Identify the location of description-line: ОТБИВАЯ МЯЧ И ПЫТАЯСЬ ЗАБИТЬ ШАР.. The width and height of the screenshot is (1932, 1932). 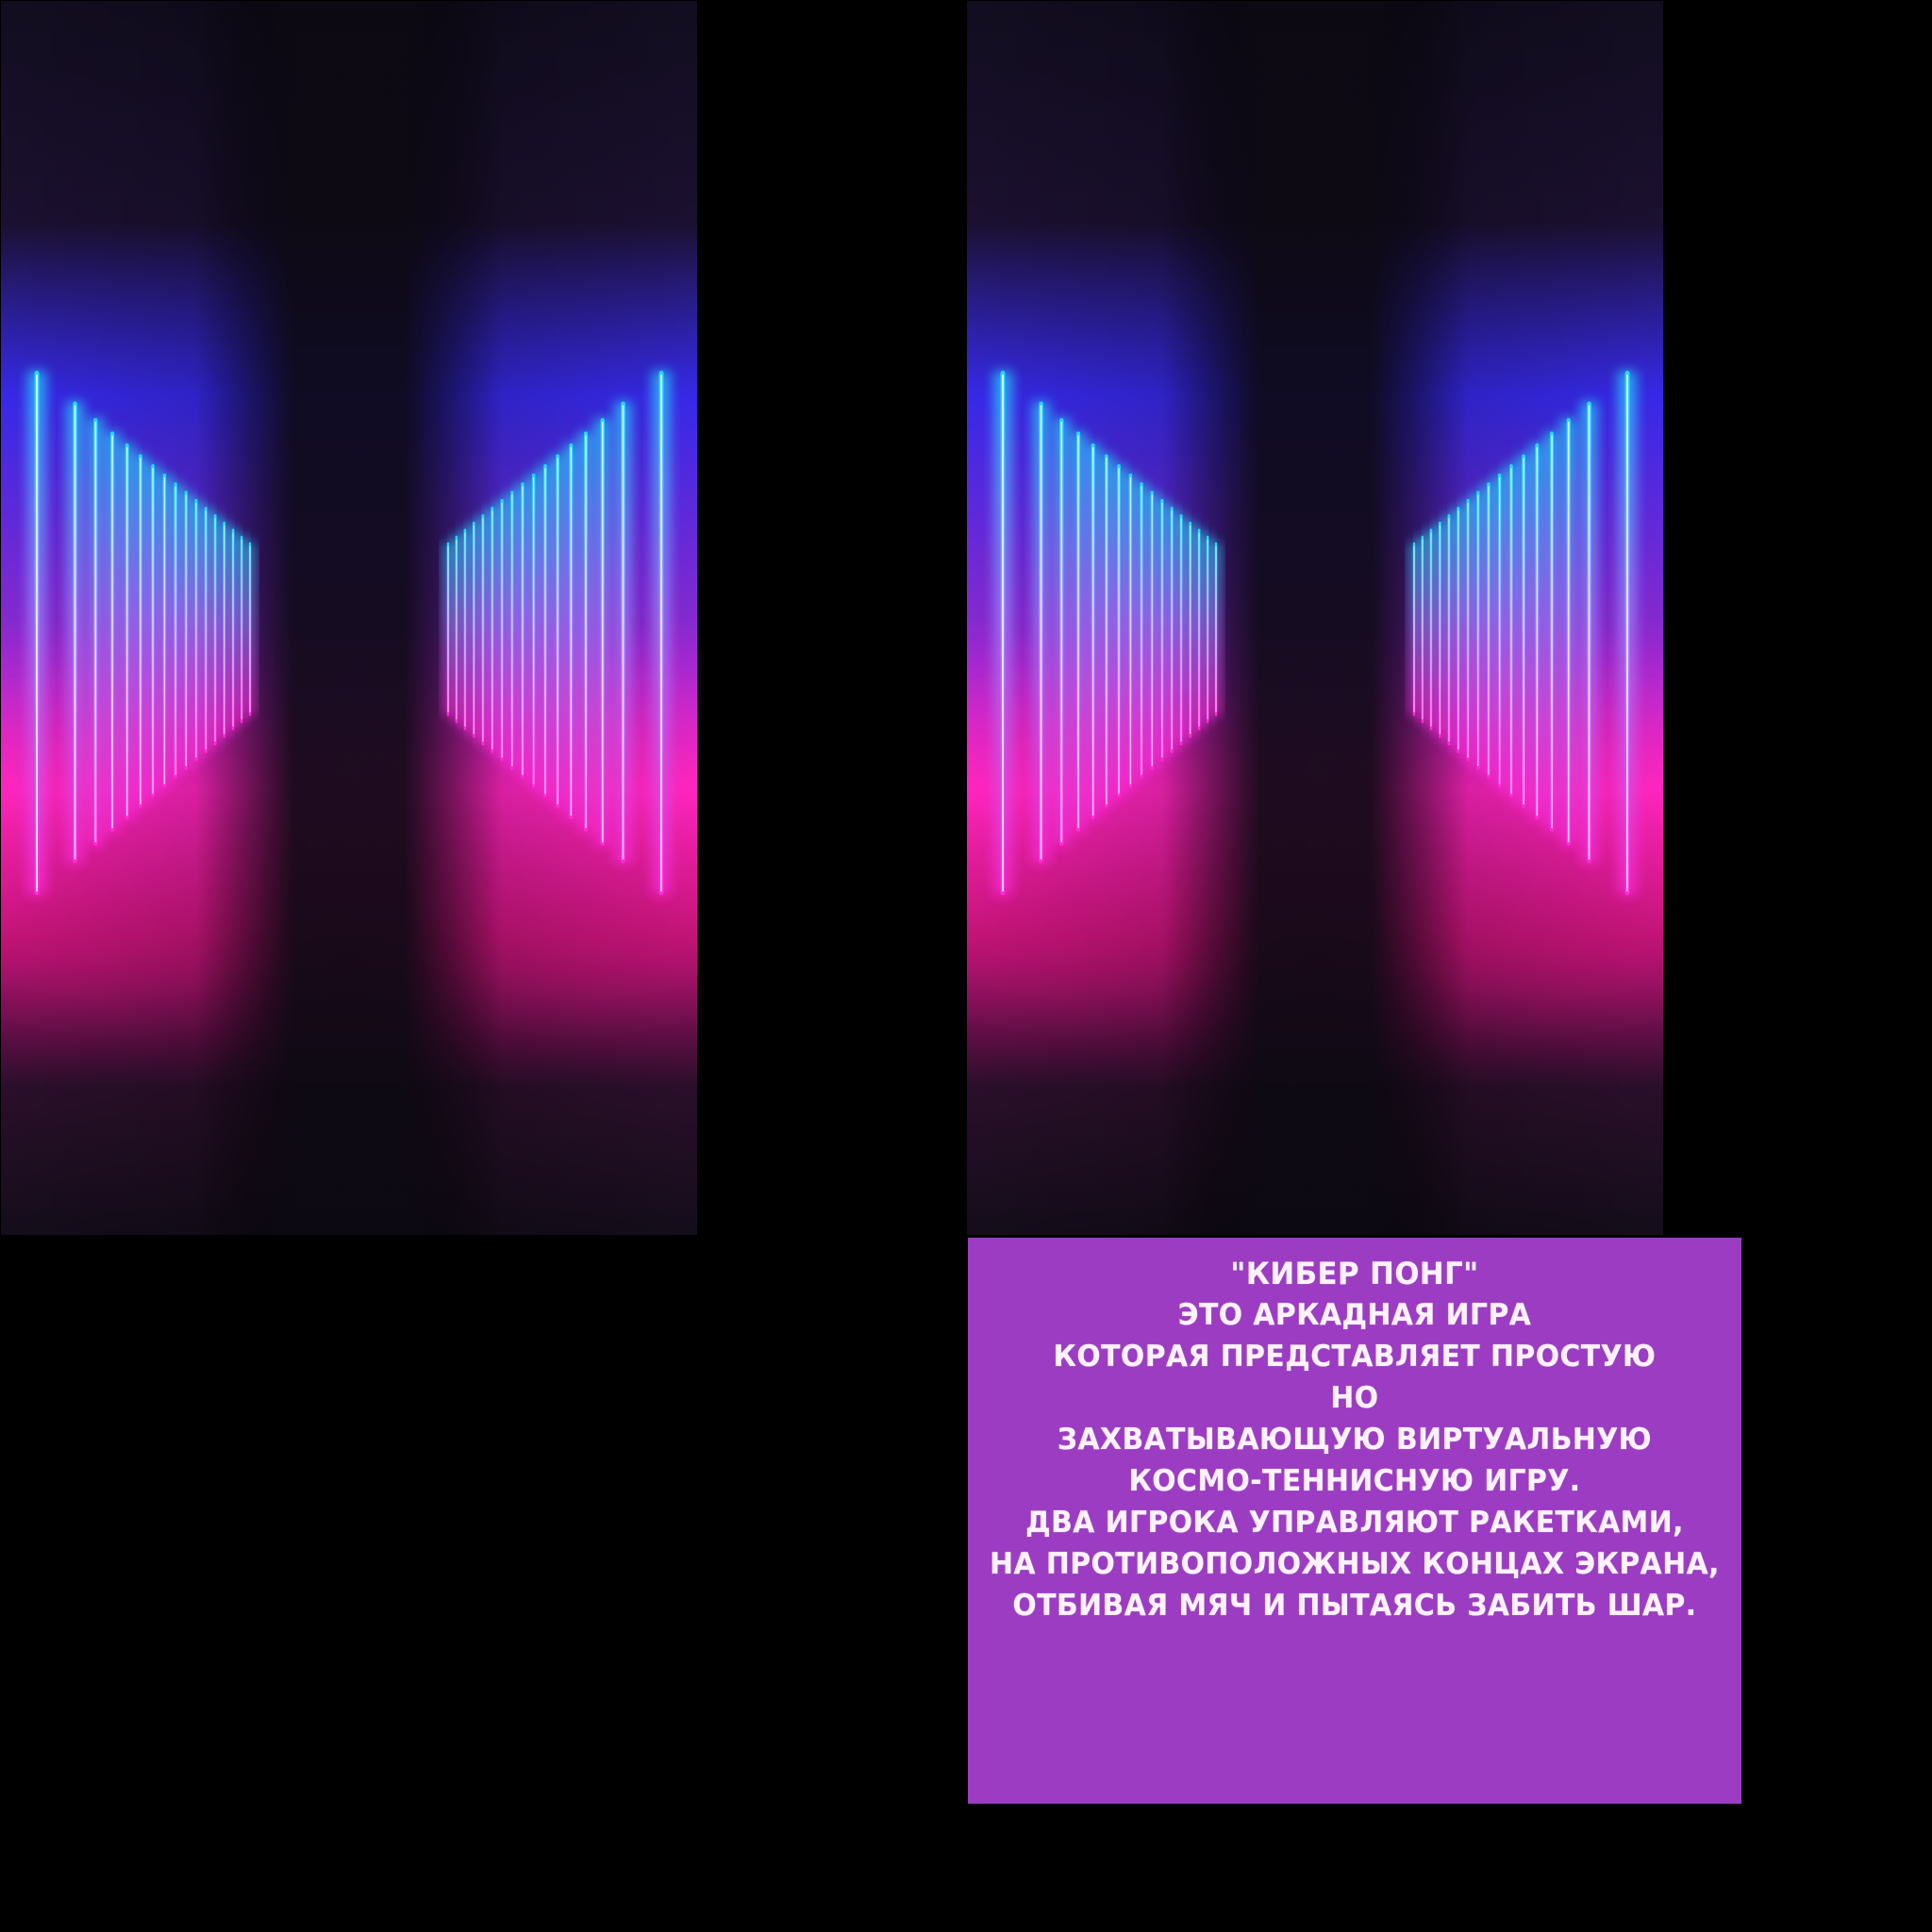
(1354, 1606).